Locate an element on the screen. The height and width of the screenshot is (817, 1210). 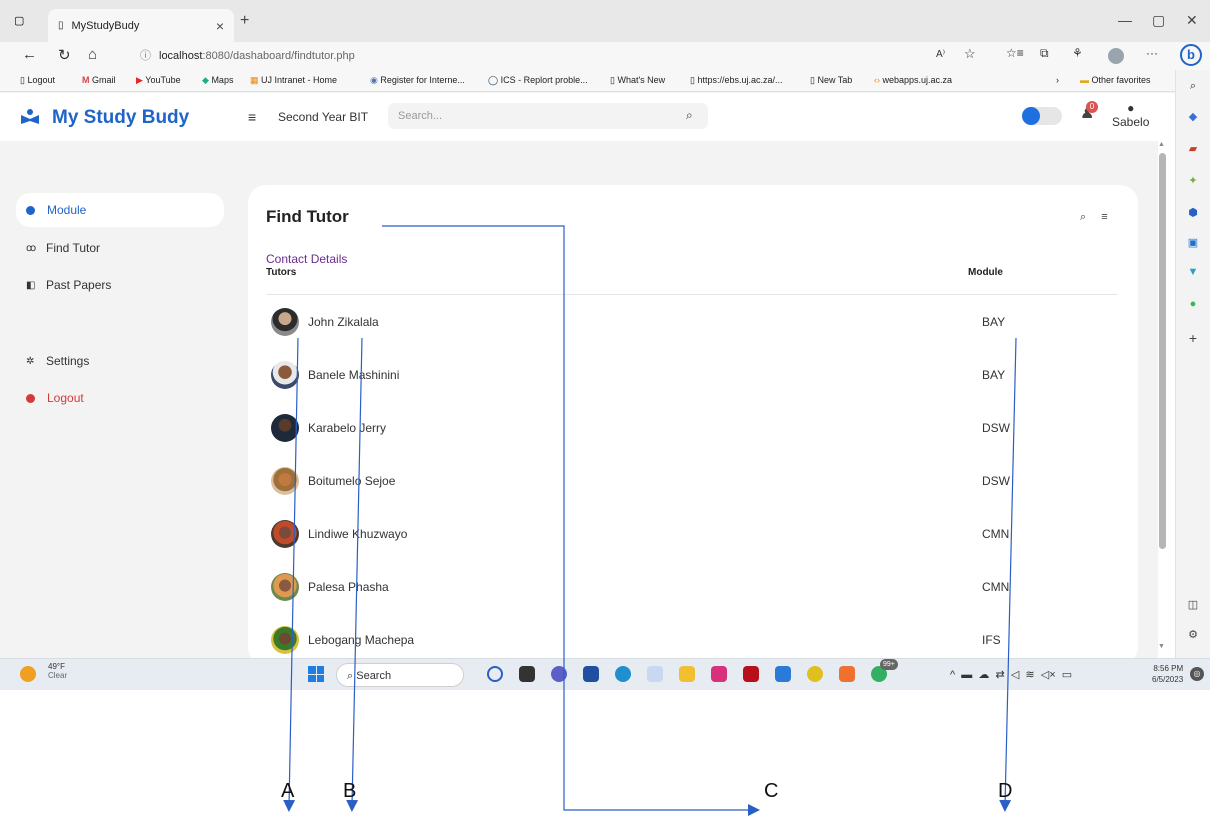
outlook-icon: ▣ is located at coordinates (1193, 242).